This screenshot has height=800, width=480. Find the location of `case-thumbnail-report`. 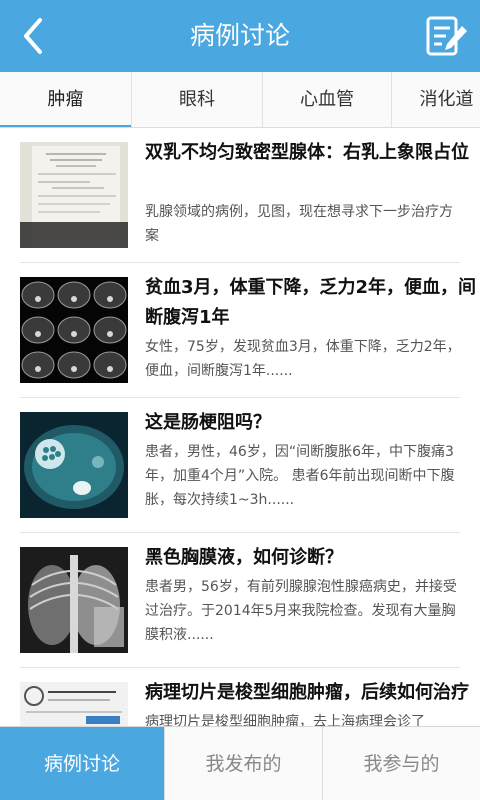

case-thumbnail-report is located at coordinates (74, 704).